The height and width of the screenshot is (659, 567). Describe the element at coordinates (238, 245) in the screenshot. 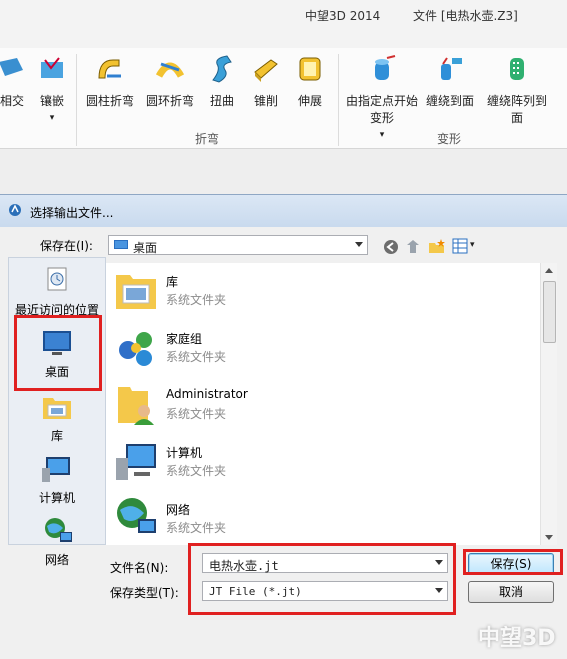

I see `save-in-dropdown: 桌面` at that location.